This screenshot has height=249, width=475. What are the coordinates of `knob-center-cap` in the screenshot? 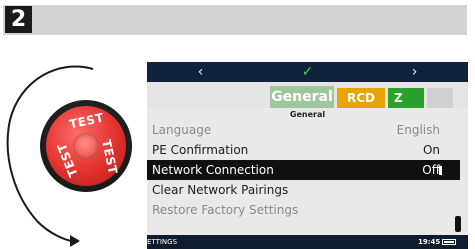 It's located at (86, 146).